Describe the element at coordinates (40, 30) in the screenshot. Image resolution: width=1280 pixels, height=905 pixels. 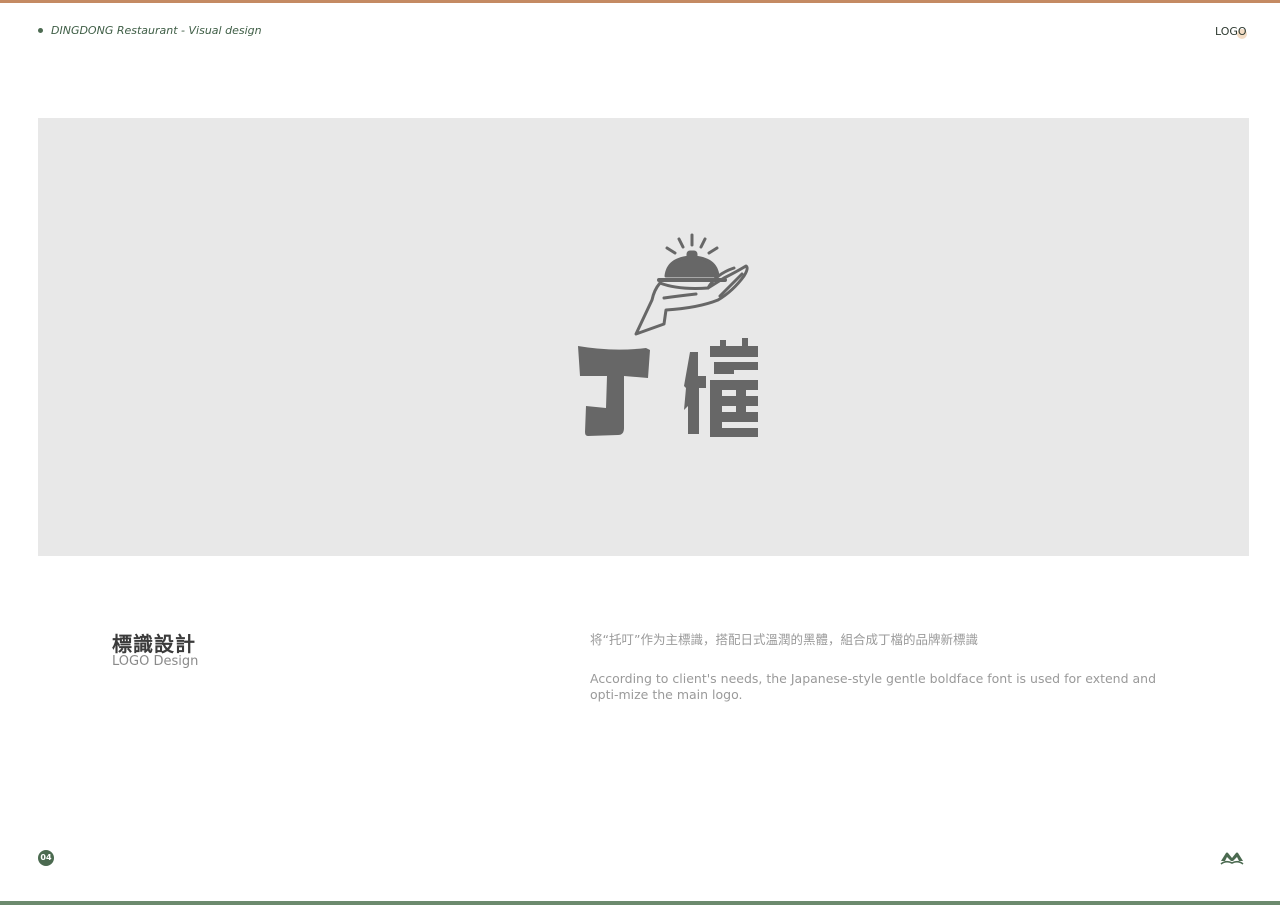
I see `header-bullet-icon` at that location.